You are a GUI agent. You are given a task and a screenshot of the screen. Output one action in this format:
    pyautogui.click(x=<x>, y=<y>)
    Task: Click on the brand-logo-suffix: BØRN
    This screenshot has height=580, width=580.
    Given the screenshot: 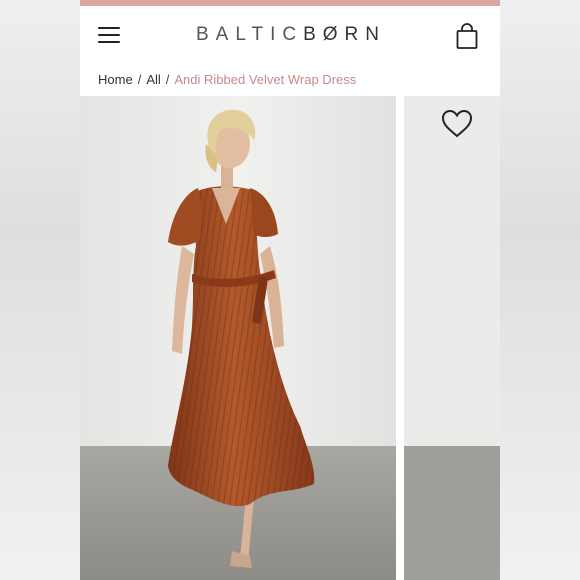 What is the action you would take?
    pyautogui.click(x=344, y=34)
    